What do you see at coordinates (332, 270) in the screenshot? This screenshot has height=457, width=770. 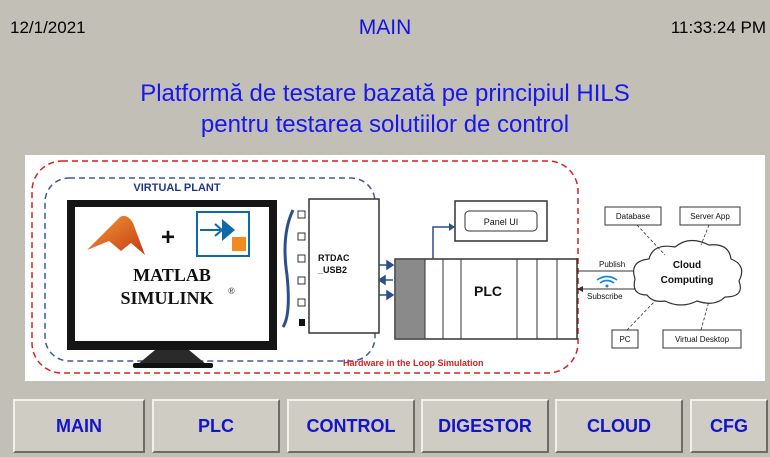 I see `rtdac-label-2: _USB2` at bounding box center [332, 270].